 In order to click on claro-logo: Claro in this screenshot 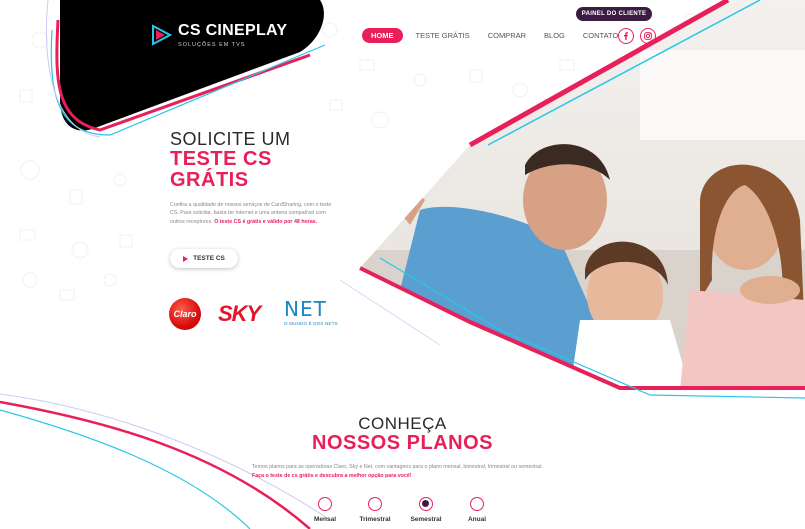, I will do `click(185, 314)`.